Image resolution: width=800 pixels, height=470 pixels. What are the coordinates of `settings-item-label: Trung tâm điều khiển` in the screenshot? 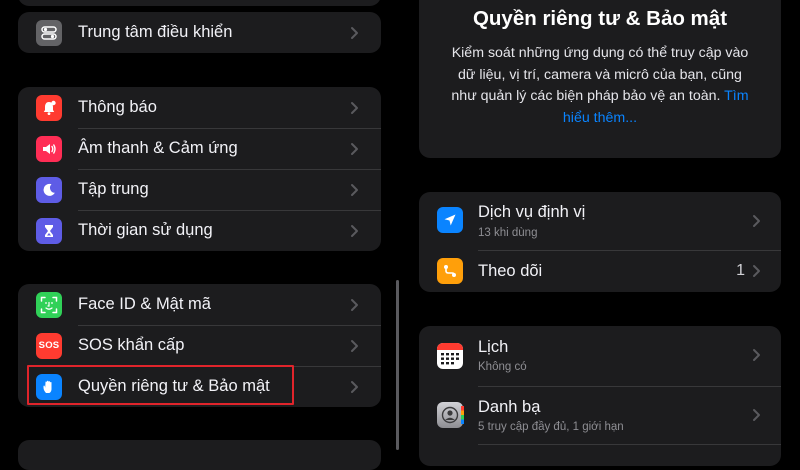 It's located at (155, 32).